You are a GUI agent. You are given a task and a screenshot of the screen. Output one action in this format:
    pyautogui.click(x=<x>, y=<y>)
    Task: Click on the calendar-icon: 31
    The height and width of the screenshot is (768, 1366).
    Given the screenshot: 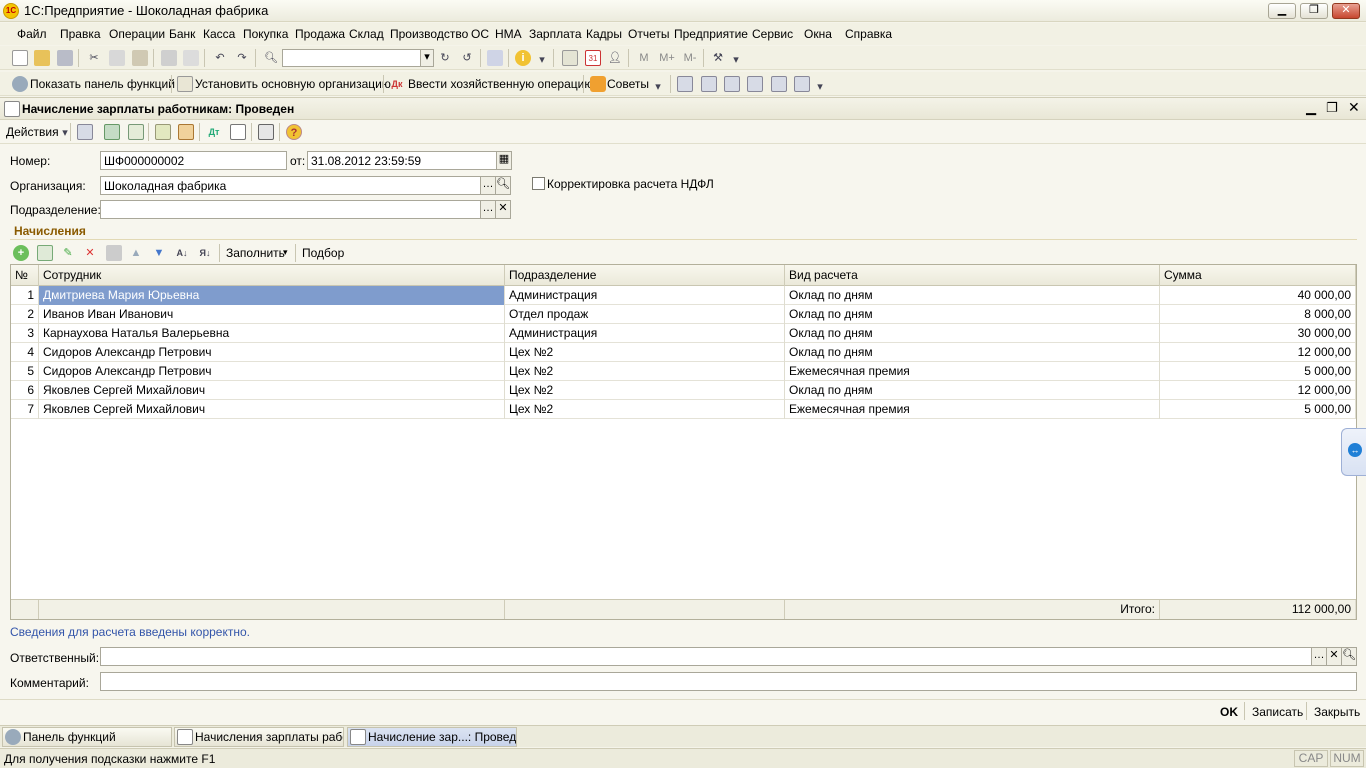 What is the action you would take?
    pyautogui.click(x=593, y=58)
    